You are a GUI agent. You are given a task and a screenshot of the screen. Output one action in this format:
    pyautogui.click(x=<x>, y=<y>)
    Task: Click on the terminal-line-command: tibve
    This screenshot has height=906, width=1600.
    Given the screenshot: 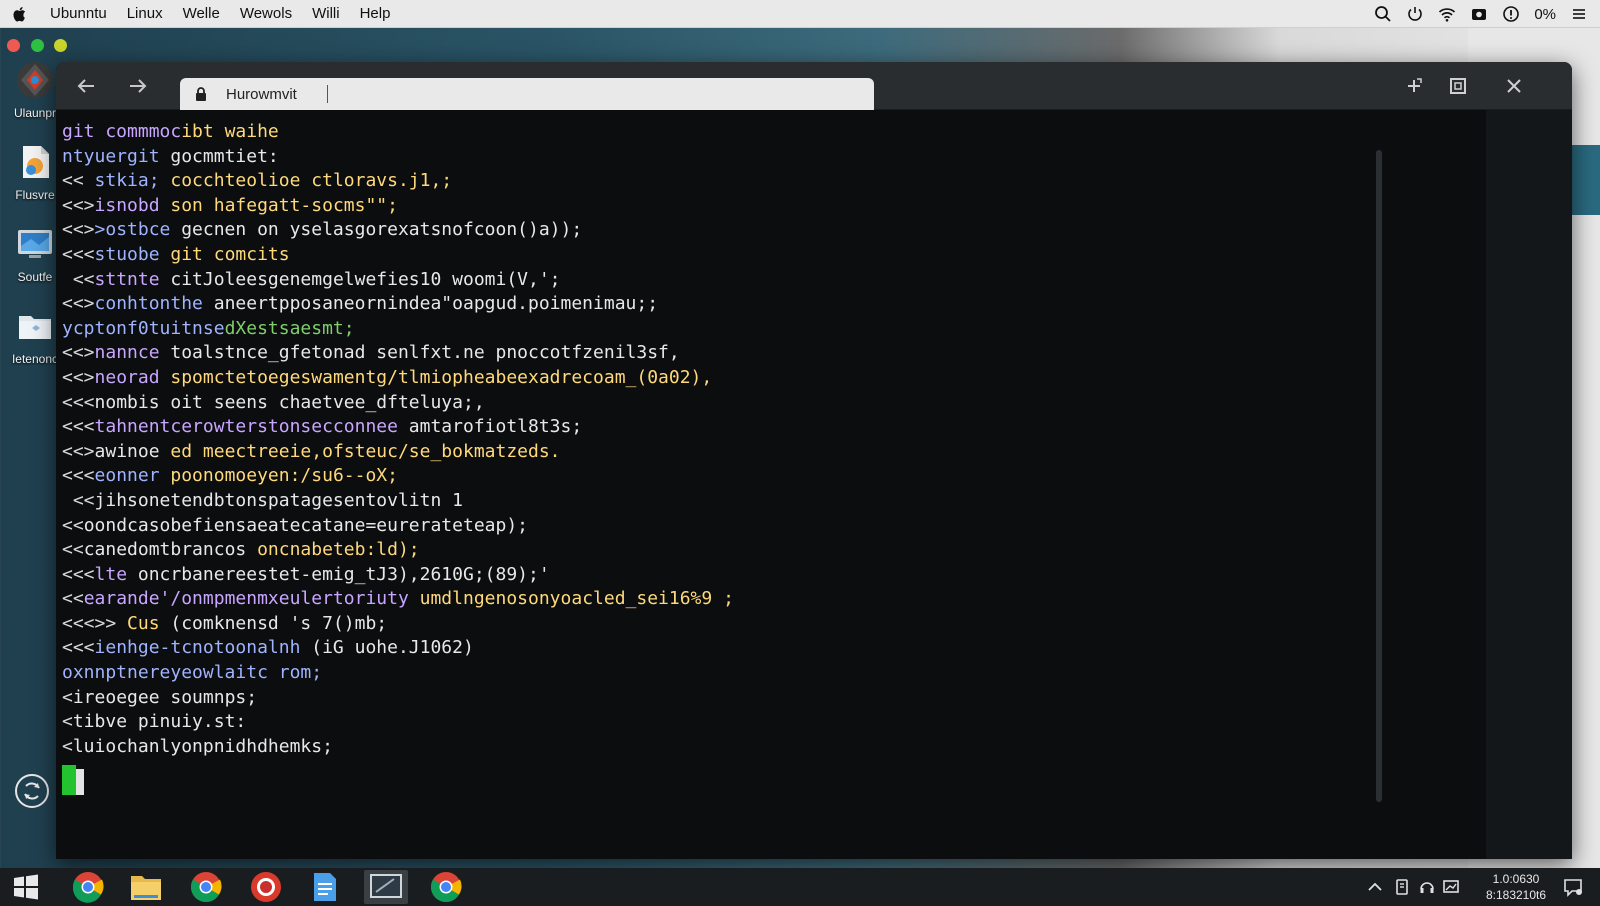 What is the action you would take?
    pyautogui.click(x=100, y=722)
    